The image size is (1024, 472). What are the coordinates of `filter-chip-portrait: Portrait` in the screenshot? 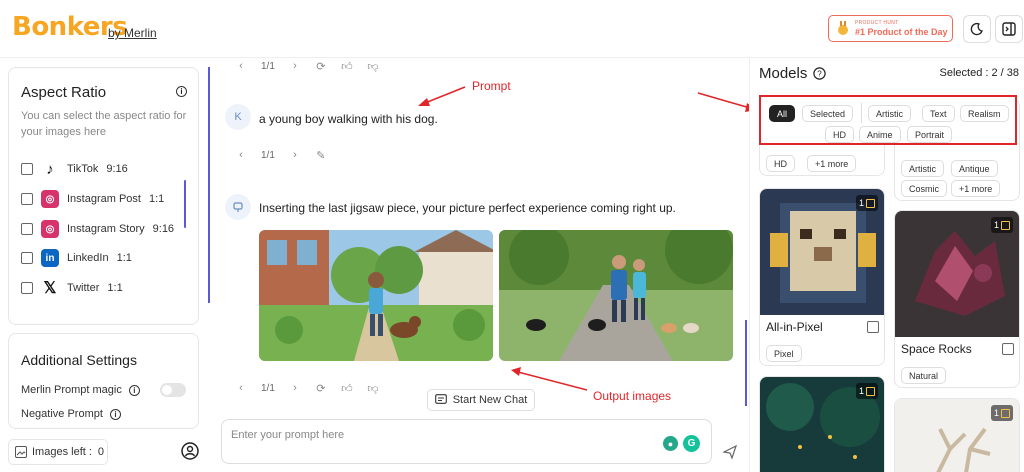 It's located at (930, 134).